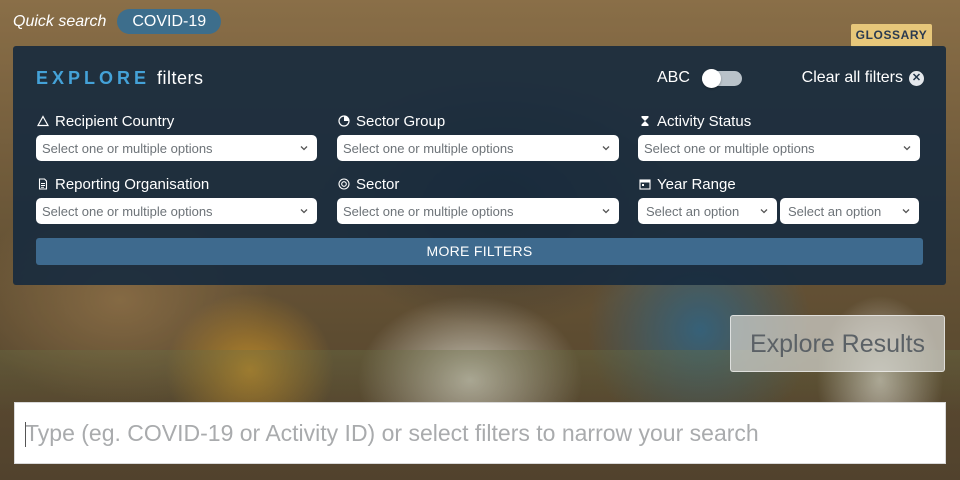 Image resolution: width=960 pixels, height=480 pixels. I want to click on triangle-icon, so click(42, 121).